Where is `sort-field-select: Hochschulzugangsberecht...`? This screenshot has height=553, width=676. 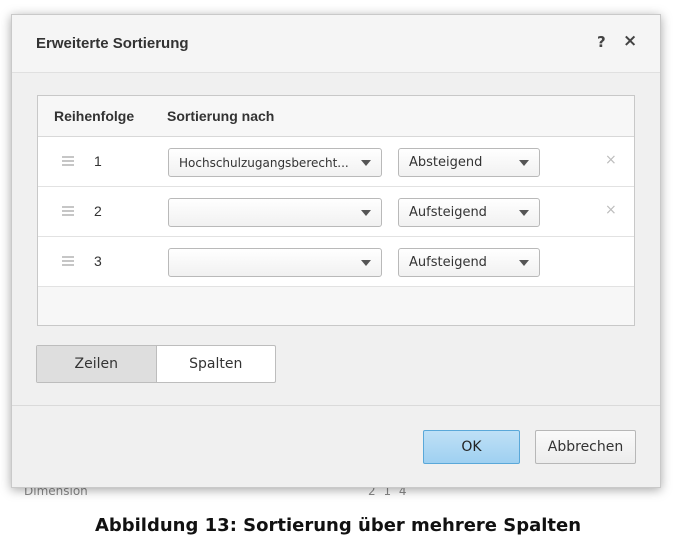
sort-field-select: Hochschulzugangsberecht... is located at coordinates (275, 162).